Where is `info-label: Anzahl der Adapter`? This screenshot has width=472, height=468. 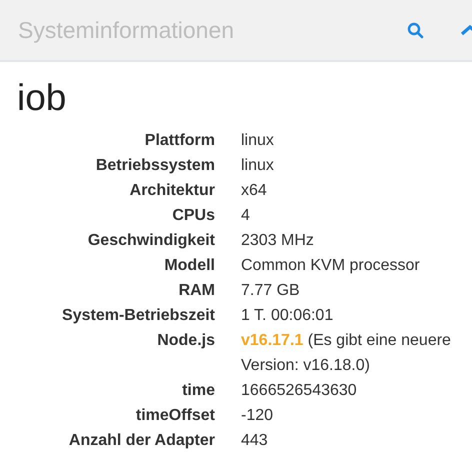 info-label: Anzahl der Adapter is located at coordinates (141, 441).